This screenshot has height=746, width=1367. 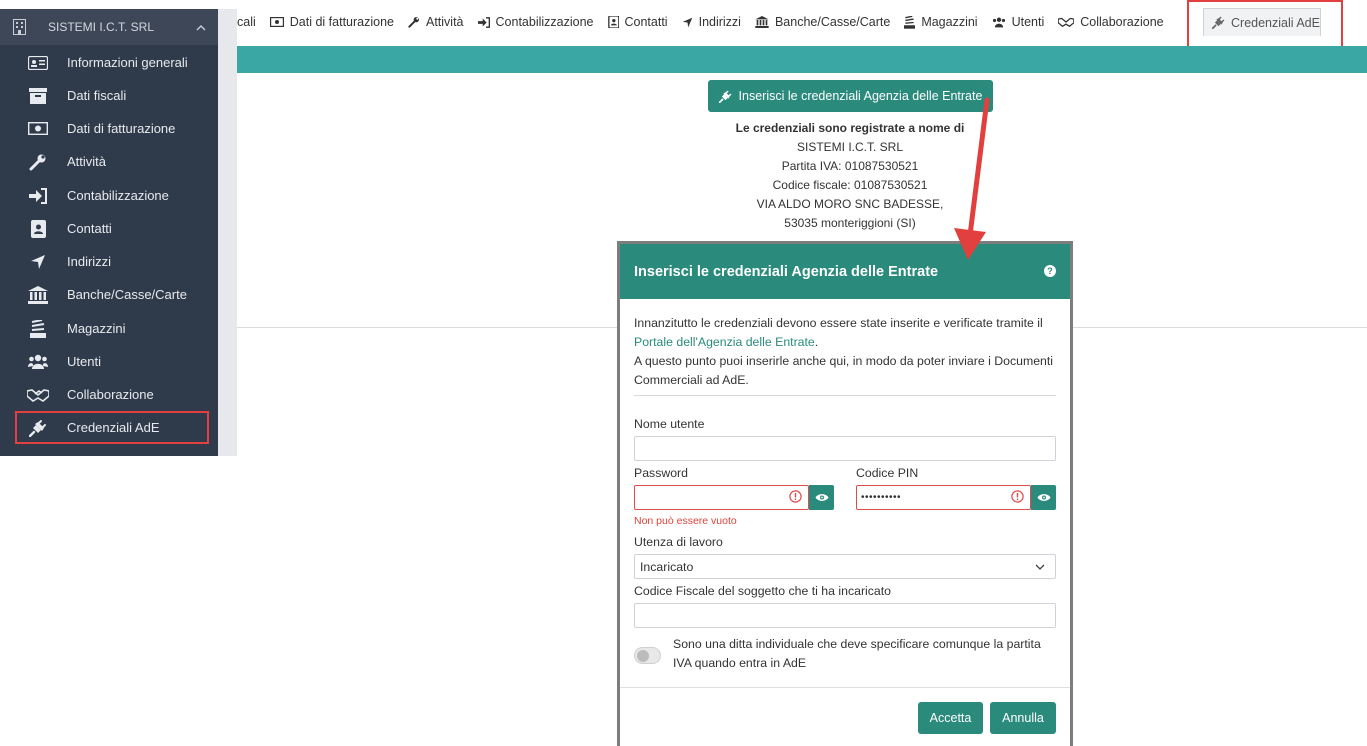 What do you see at coordinates (643, 656) in the screenshot?
I see `toggle-knob` at bounding box center [643, 656].